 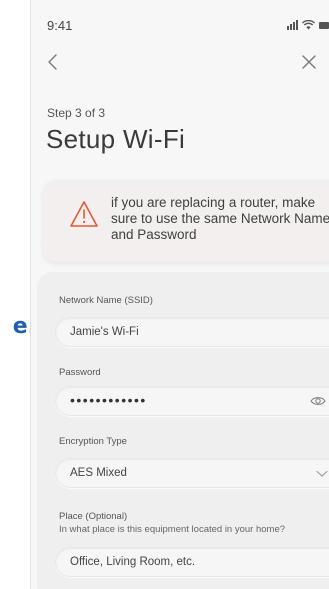 I want to click on chevron-down-icon, so click(x=322, y=473).